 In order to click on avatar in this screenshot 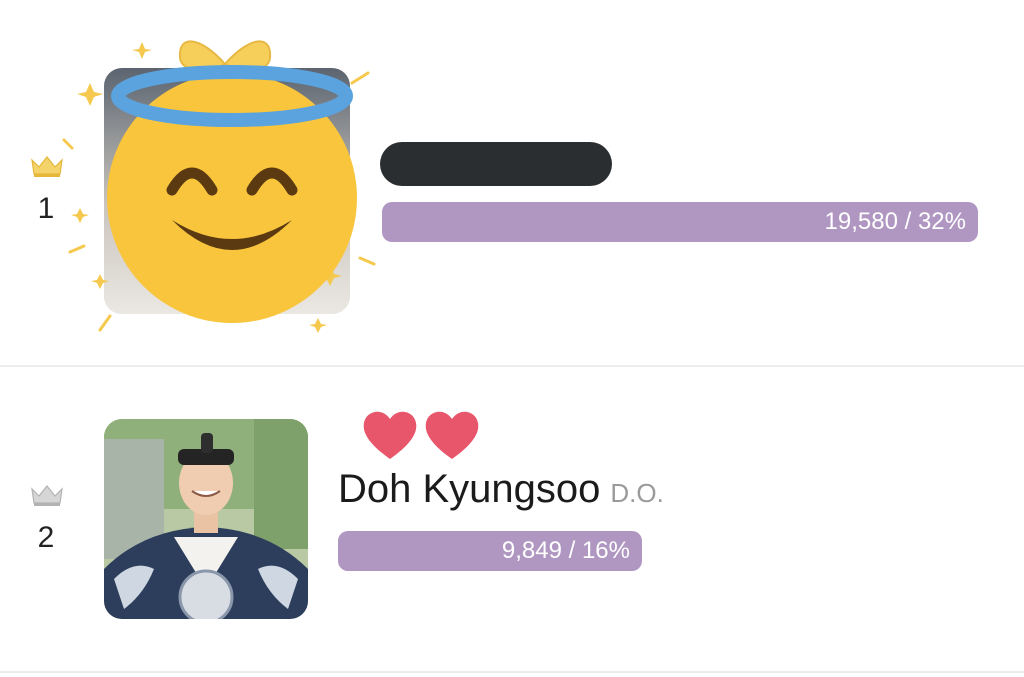, I will do `click(206, 519)`.